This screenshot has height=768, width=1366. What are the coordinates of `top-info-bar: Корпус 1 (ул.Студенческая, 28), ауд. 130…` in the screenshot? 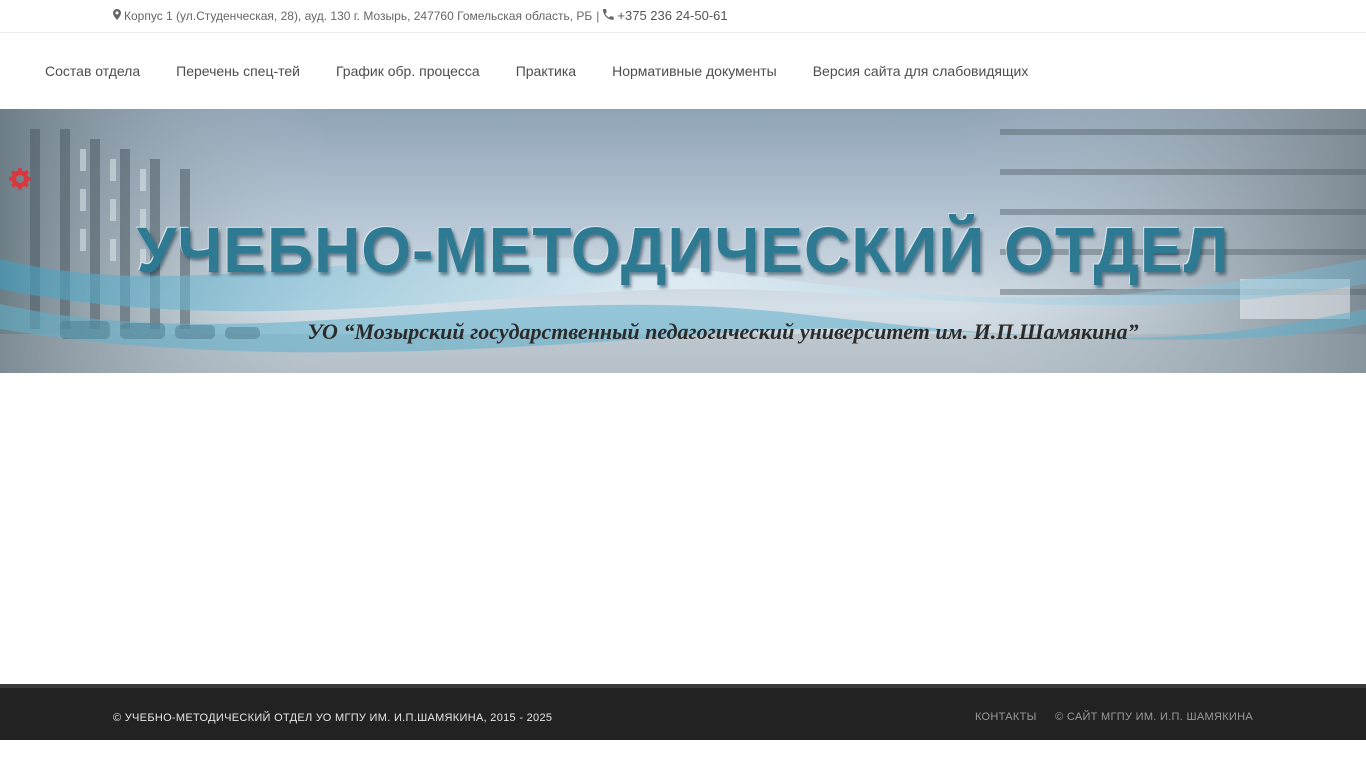 It's located at (683, 16).